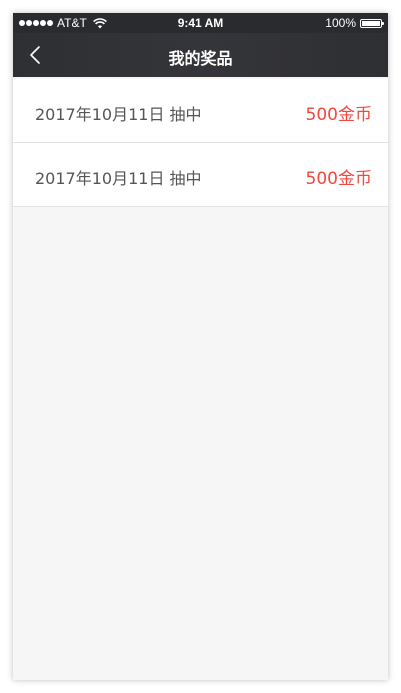 Image resolution: width=401 pixels, height=693 pixels. Describe the element at coordinates (372, 23) in the screenshot. I see `battery-icon` at that location.